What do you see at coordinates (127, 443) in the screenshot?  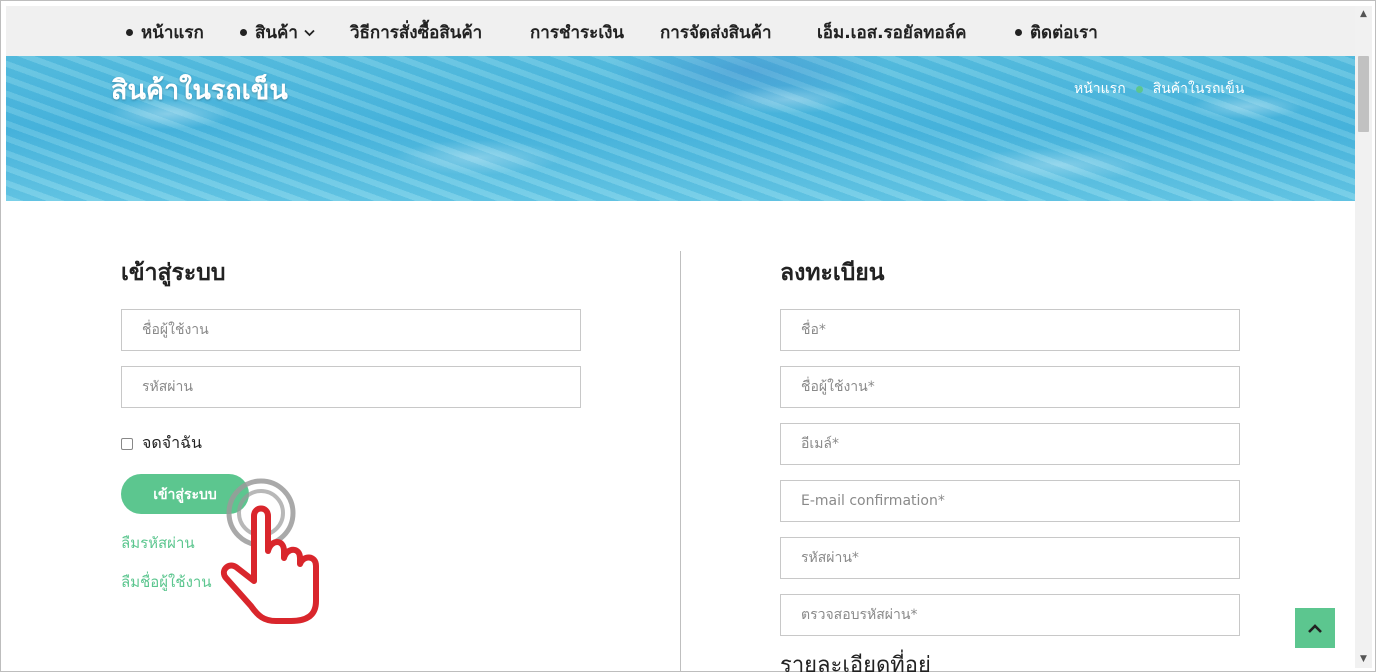 I see `remember-me-checkbox` at bounding box center [127, 443].